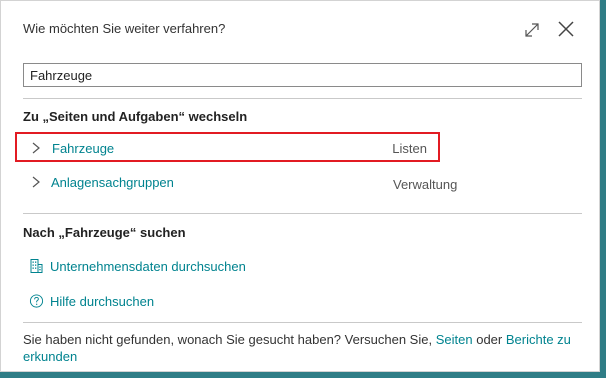 The height and width of the screenshot is (378, 606). Describe the element at coordinates (36, 301) in the screenshot. I see `help-circle-icon` at that location.